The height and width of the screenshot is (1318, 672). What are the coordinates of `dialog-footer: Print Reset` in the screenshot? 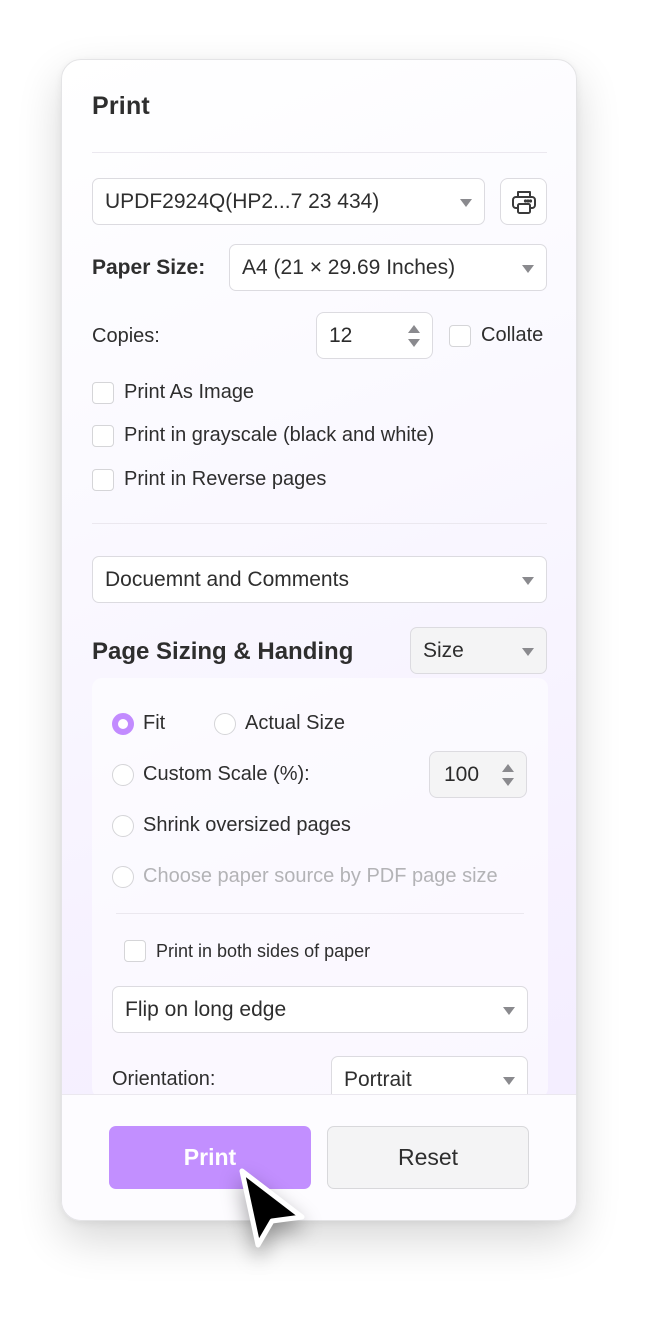 It's located at (319, 1157).